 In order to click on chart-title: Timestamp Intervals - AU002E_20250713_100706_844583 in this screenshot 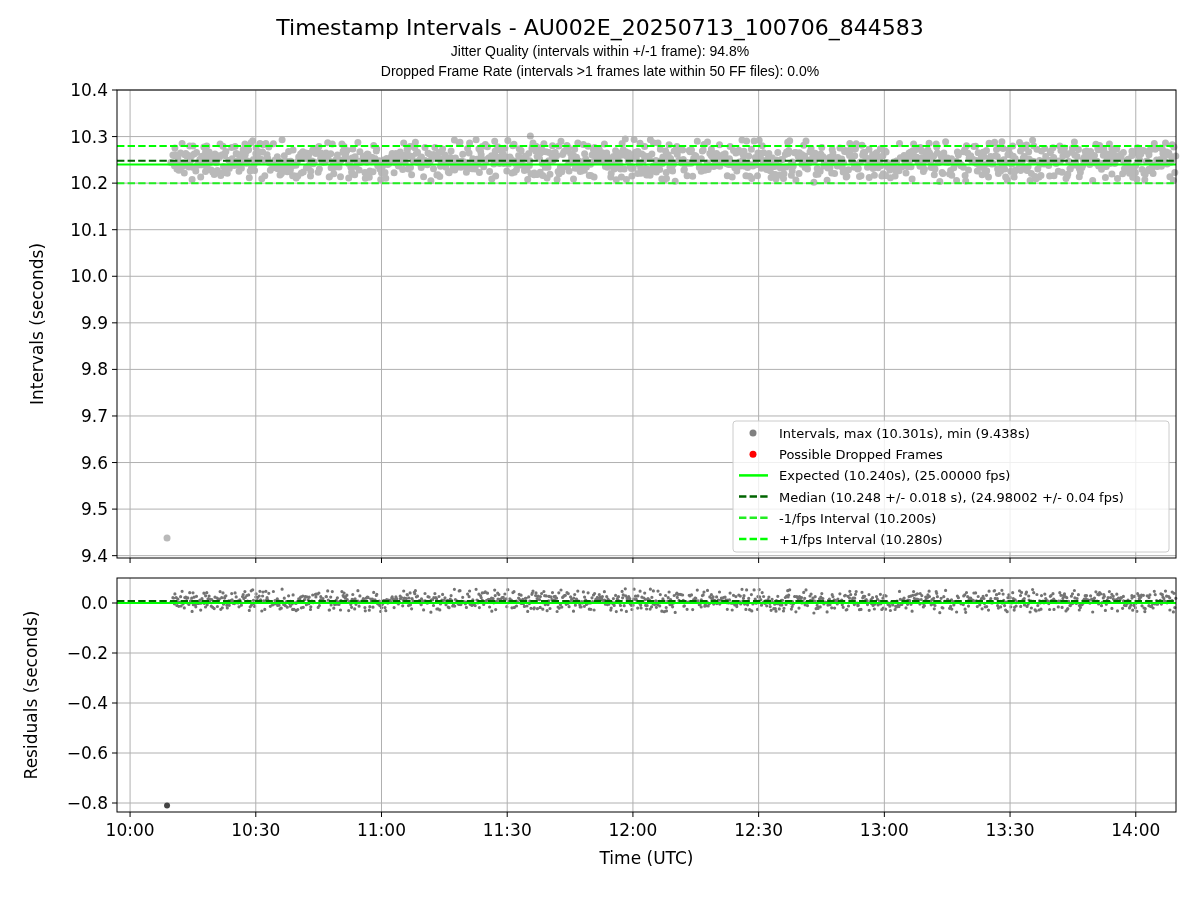, I will do `click(600, 28)`.